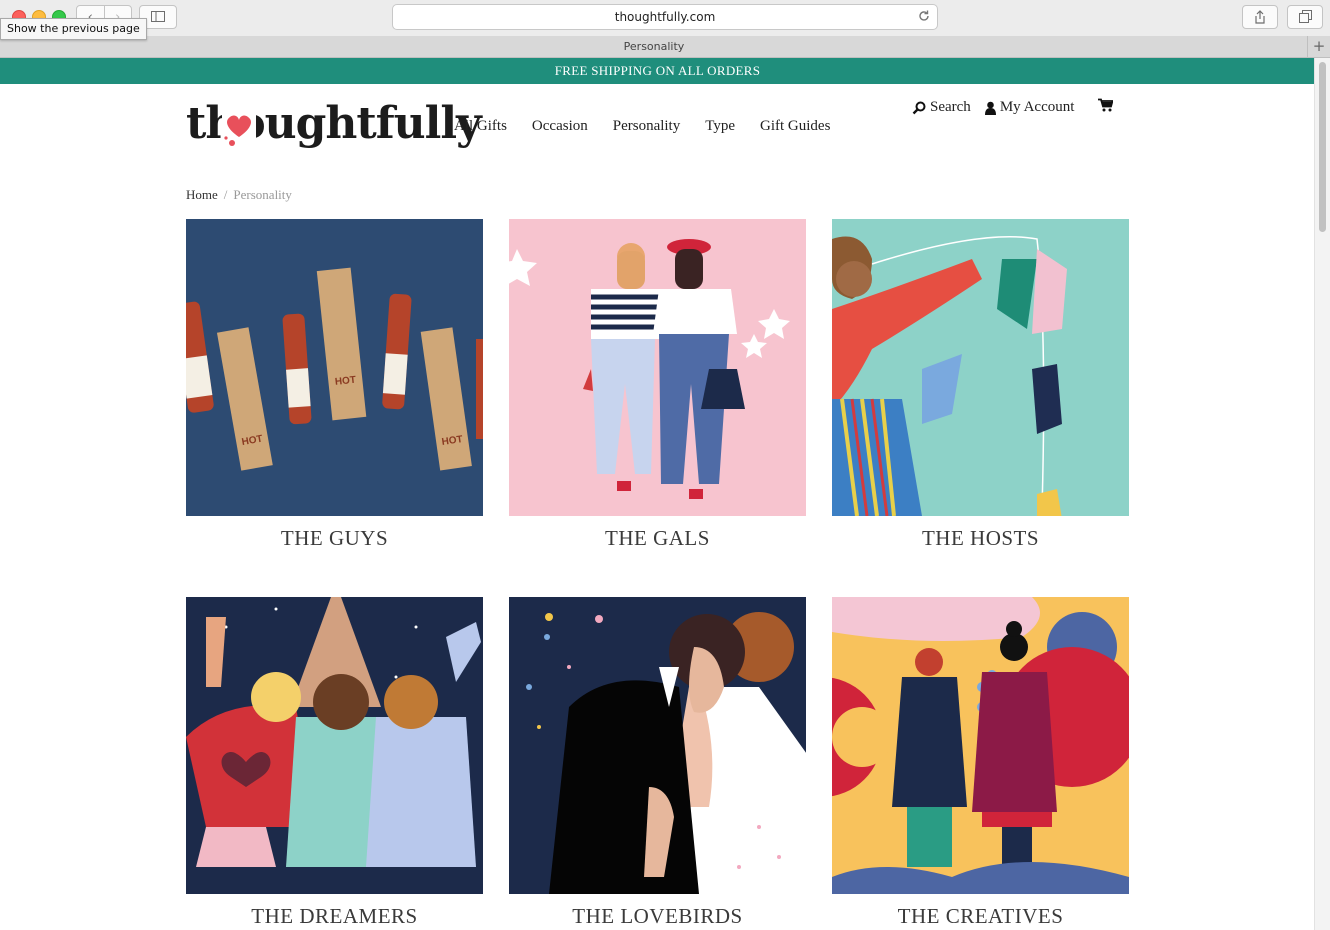 The width and height of the screenshot is (1330, 930). Describe the element at coordinates (980, 916) in the screenshot. I see `category-label: THE CREATIVES` at that location.